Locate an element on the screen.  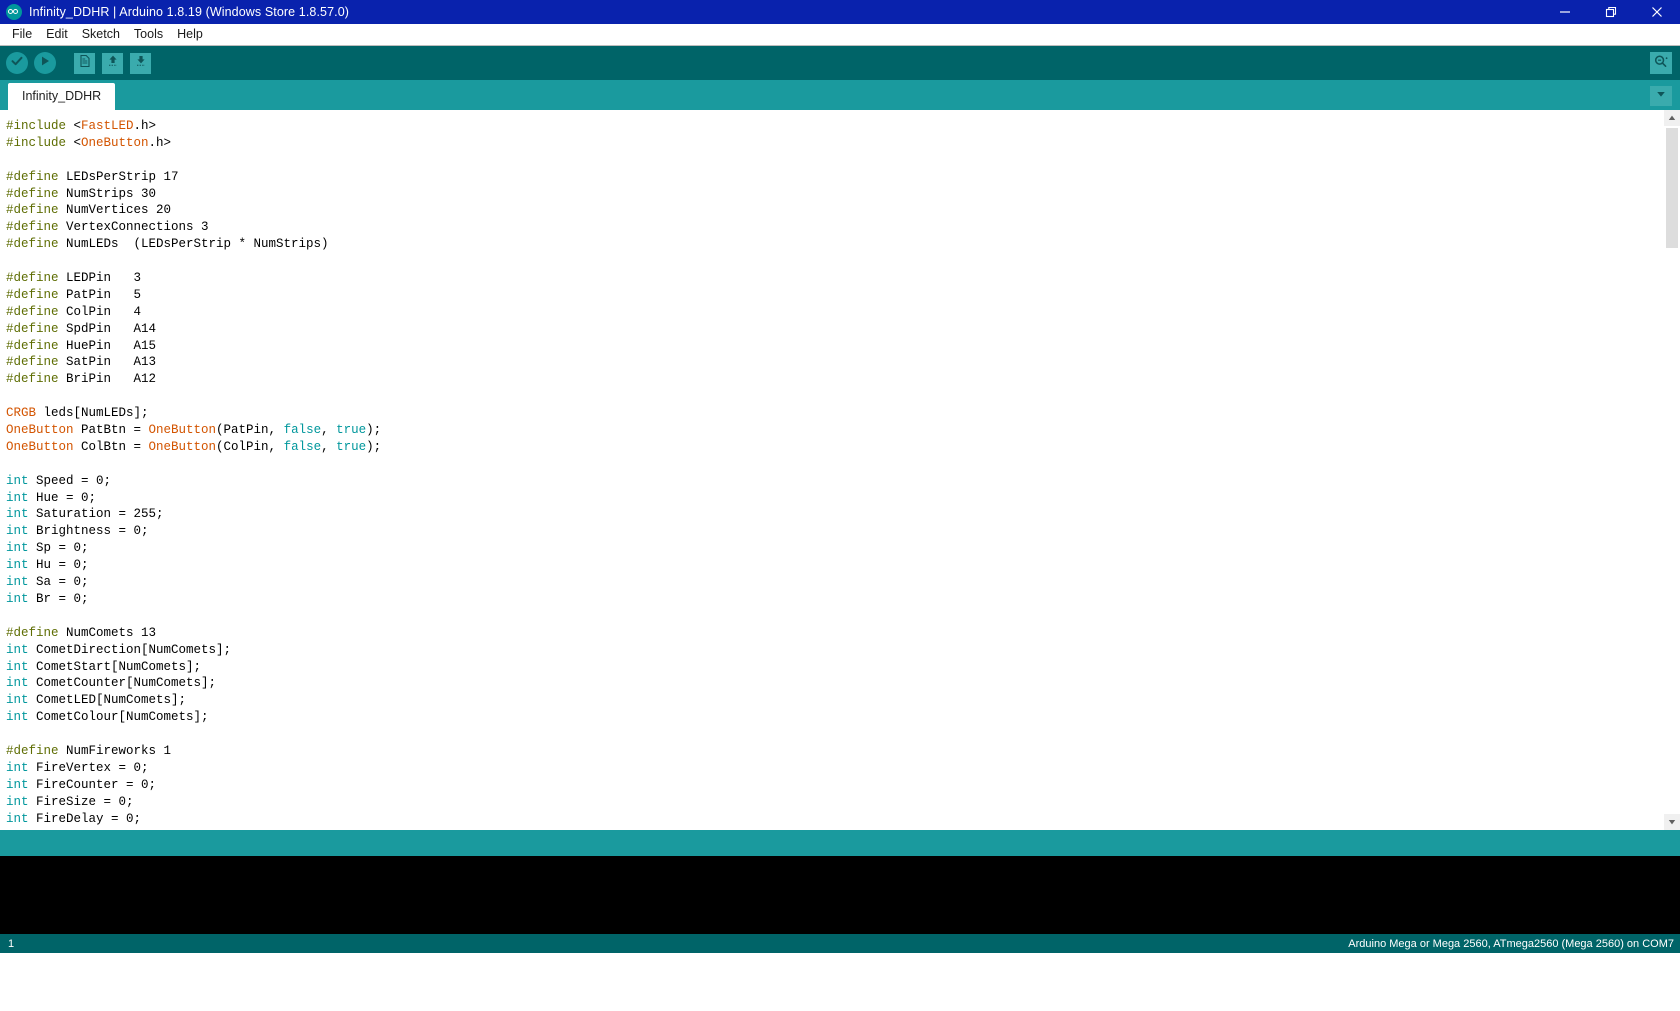
serial-monitor-button is located at coordinates (1661, 63).